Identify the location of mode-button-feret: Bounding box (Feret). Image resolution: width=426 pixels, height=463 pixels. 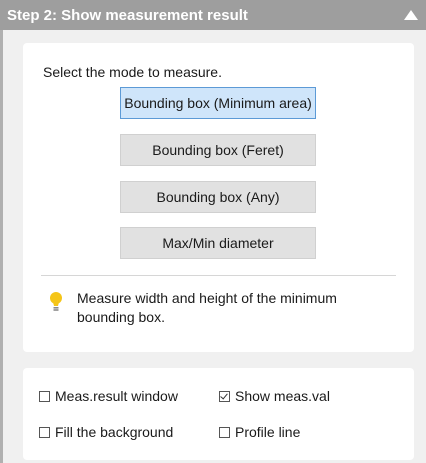
(218, 150).